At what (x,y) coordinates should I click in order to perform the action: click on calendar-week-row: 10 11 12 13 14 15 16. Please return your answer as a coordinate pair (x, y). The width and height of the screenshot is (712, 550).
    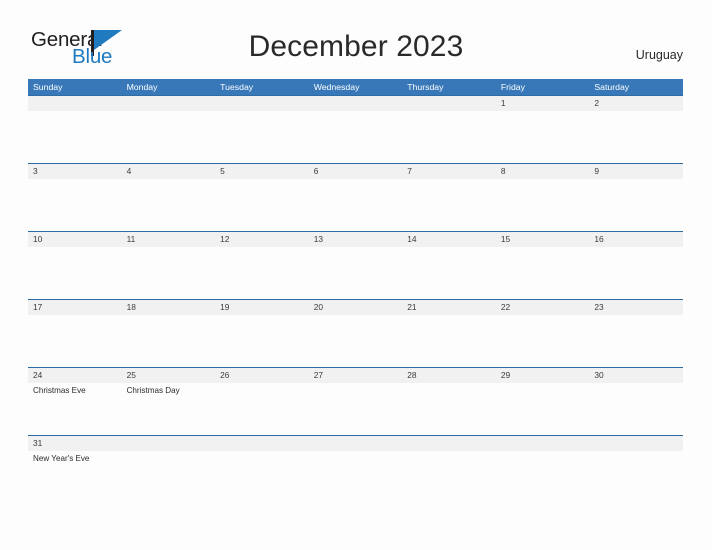
    Looking at the image, I should click on (355, 265).